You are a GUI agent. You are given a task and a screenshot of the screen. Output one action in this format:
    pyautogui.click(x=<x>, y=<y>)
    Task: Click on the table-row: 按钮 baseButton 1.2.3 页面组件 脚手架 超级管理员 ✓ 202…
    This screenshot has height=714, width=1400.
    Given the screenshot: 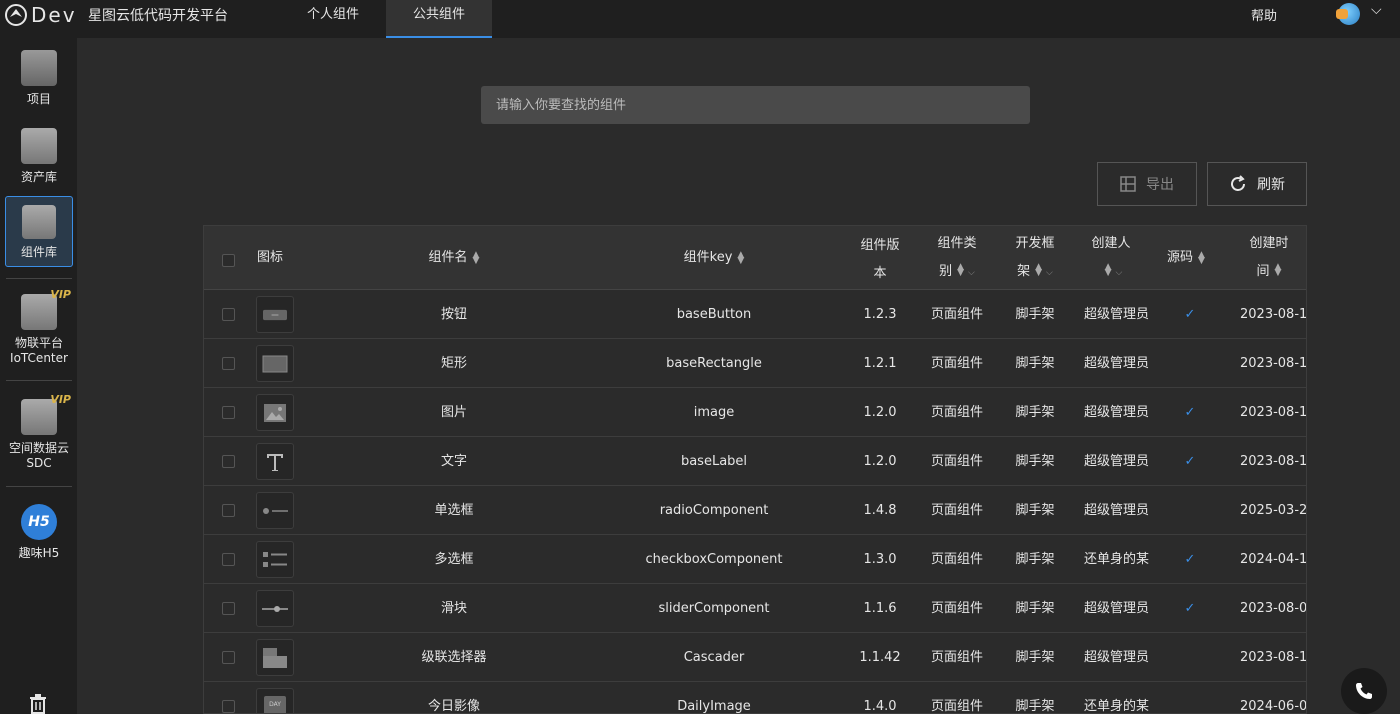 What is the action you would take?
    pyautogui.click(x=755, y=314)
    